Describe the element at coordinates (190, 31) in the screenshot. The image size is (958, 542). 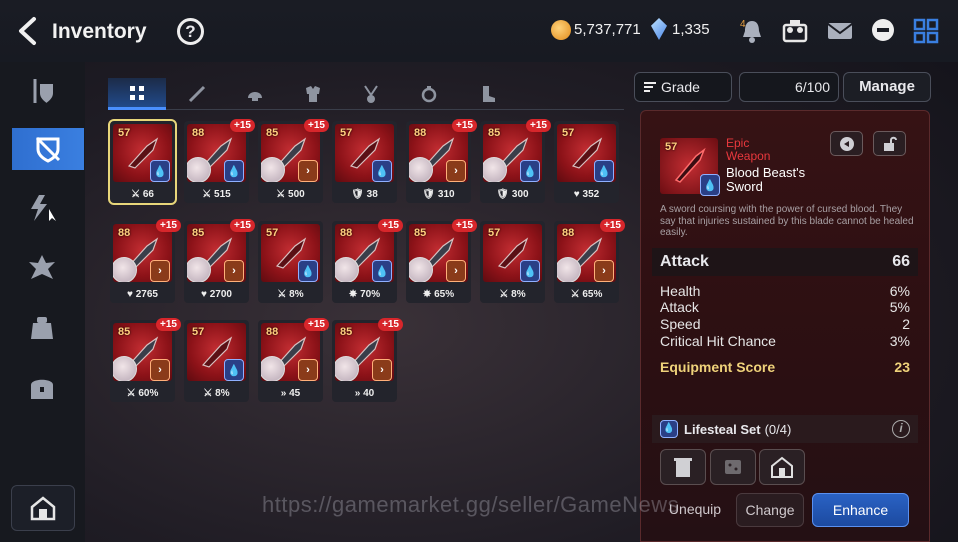
I see `help-icon: ?` at that location.